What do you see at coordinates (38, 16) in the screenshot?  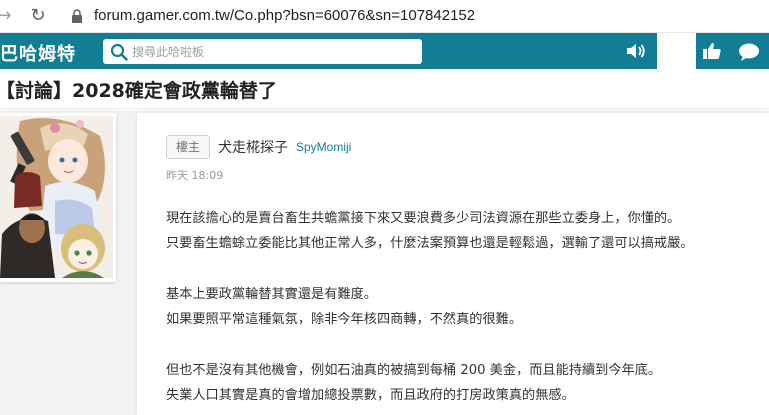 I see `reload-icon: ↻` at bounding box center [38, 16].